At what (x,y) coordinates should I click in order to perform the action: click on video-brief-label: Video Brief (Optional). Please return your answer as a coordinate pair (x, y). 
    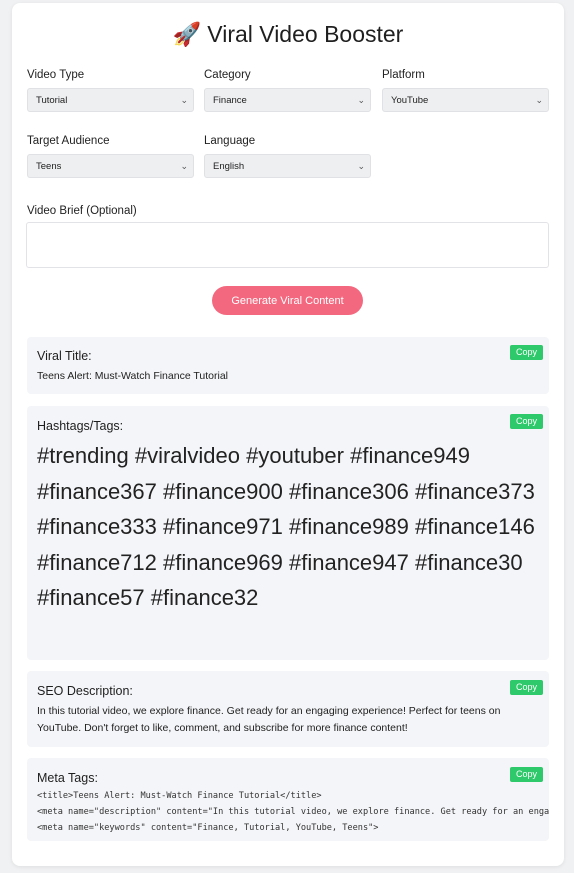
    Looking at the image, I should click on (82, 211).